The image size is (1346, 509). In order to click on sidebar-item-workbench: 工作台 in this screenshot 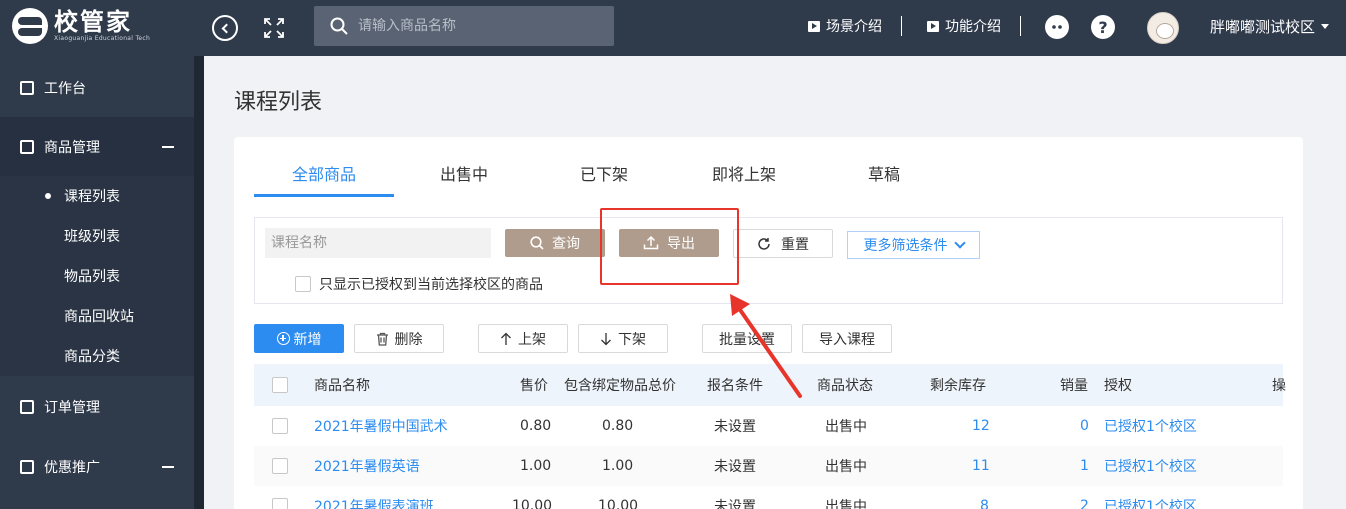, I will do `click(97, 88)`.